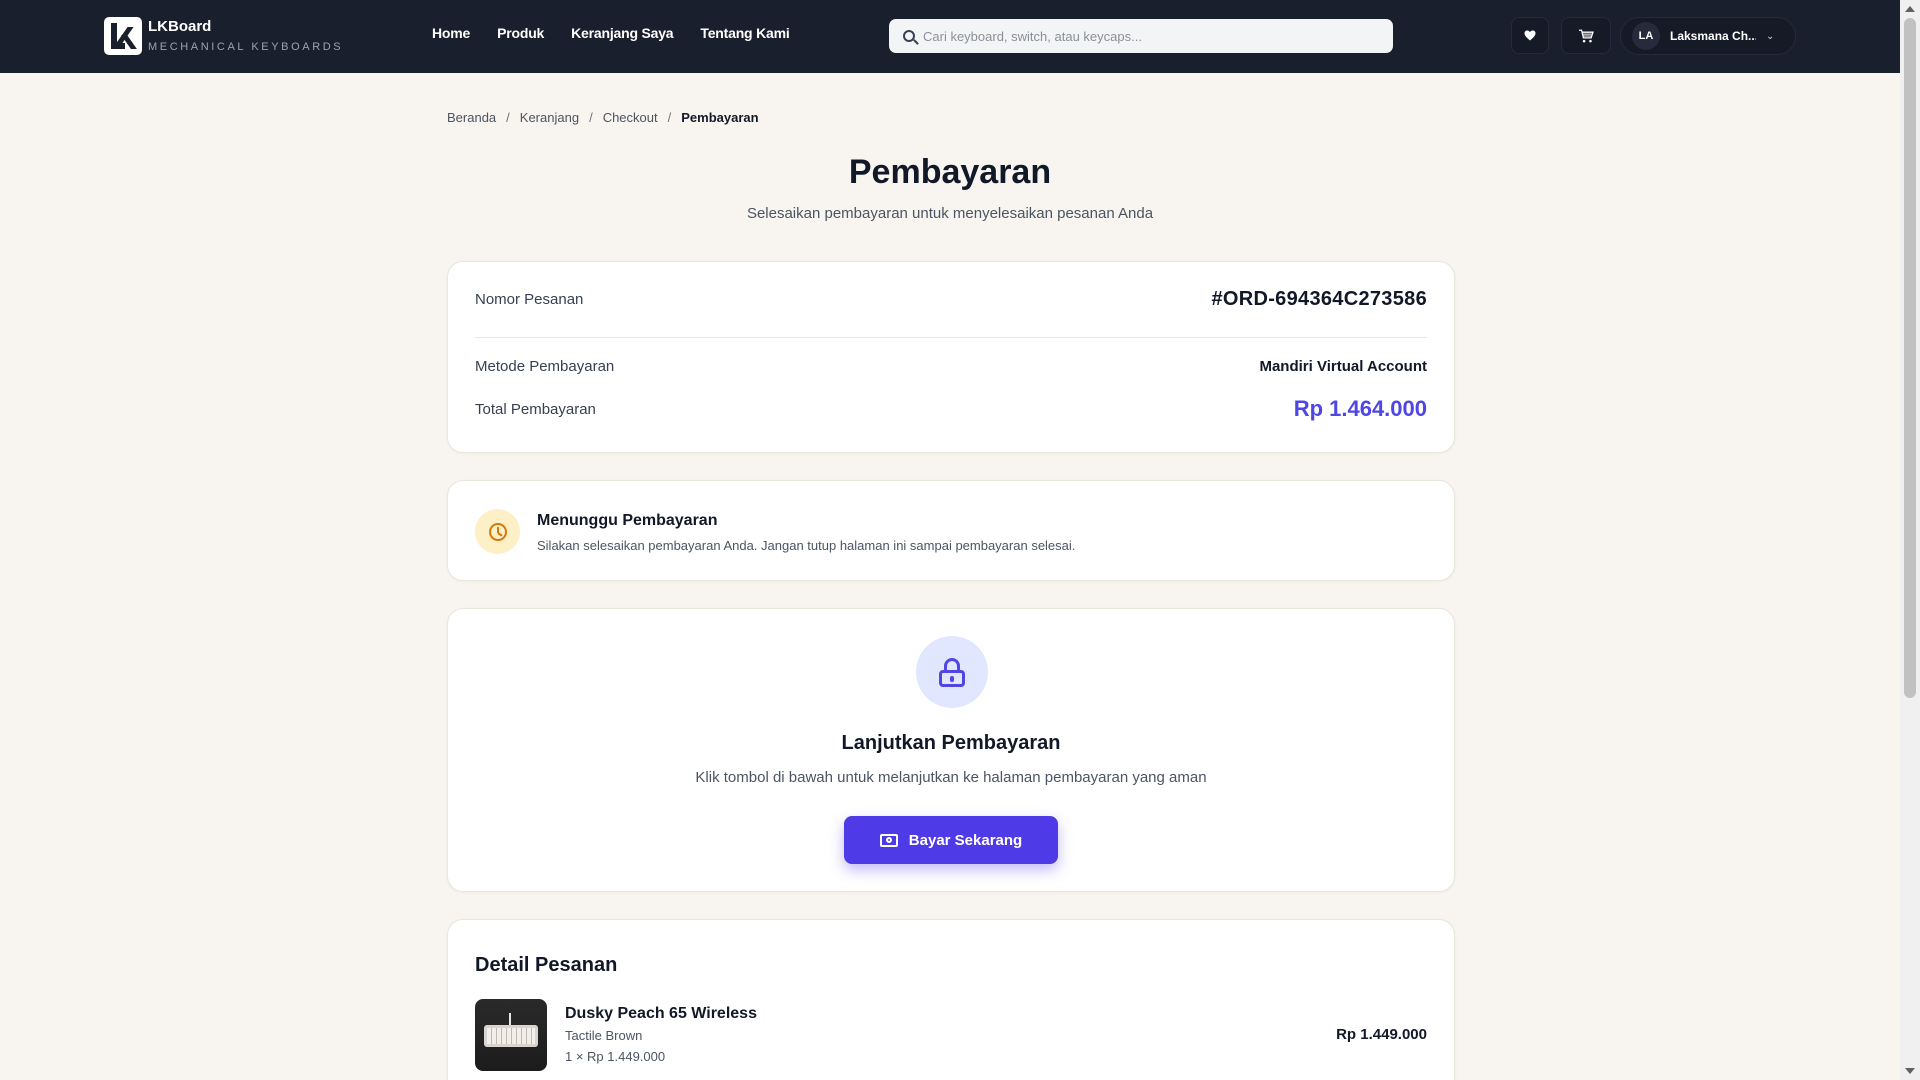  I want to click on page-title: Pembayaran, so click(950, 172).